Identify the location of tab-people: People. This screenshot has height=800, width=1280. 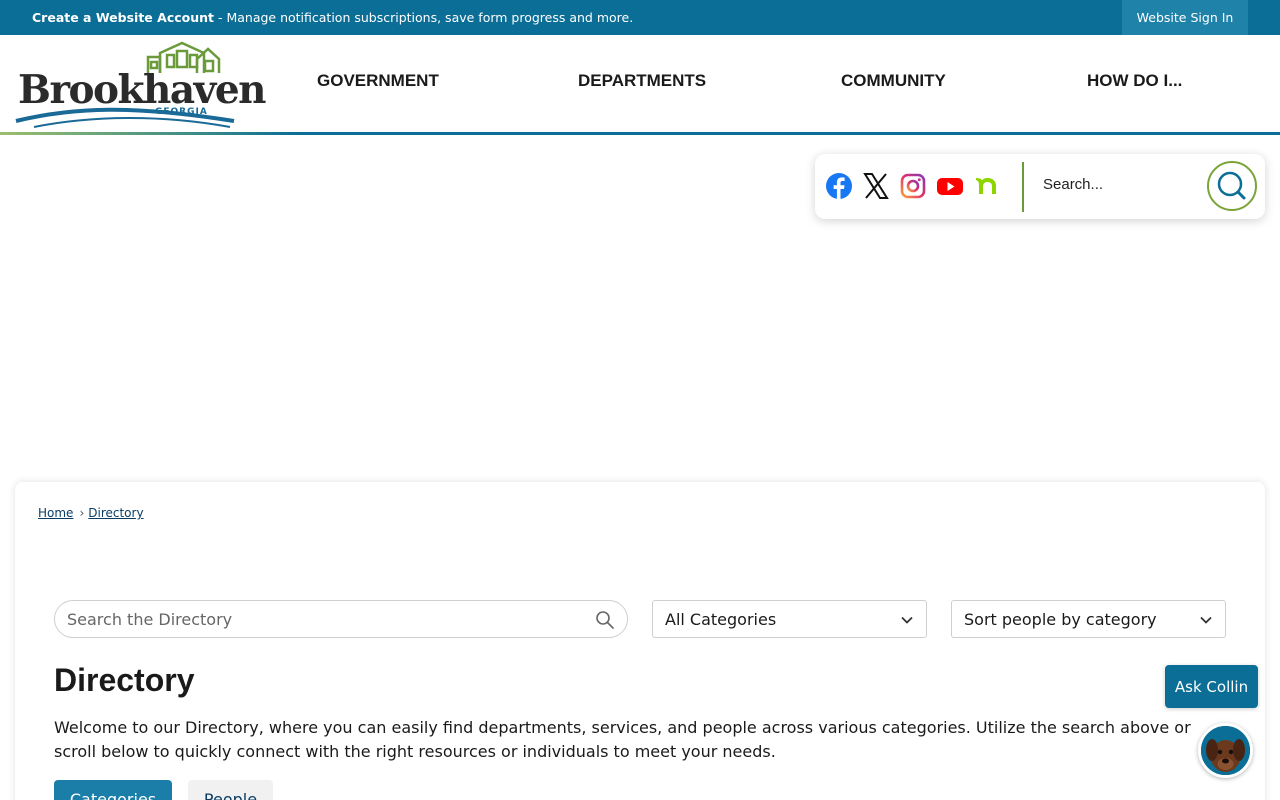
(230, 790).